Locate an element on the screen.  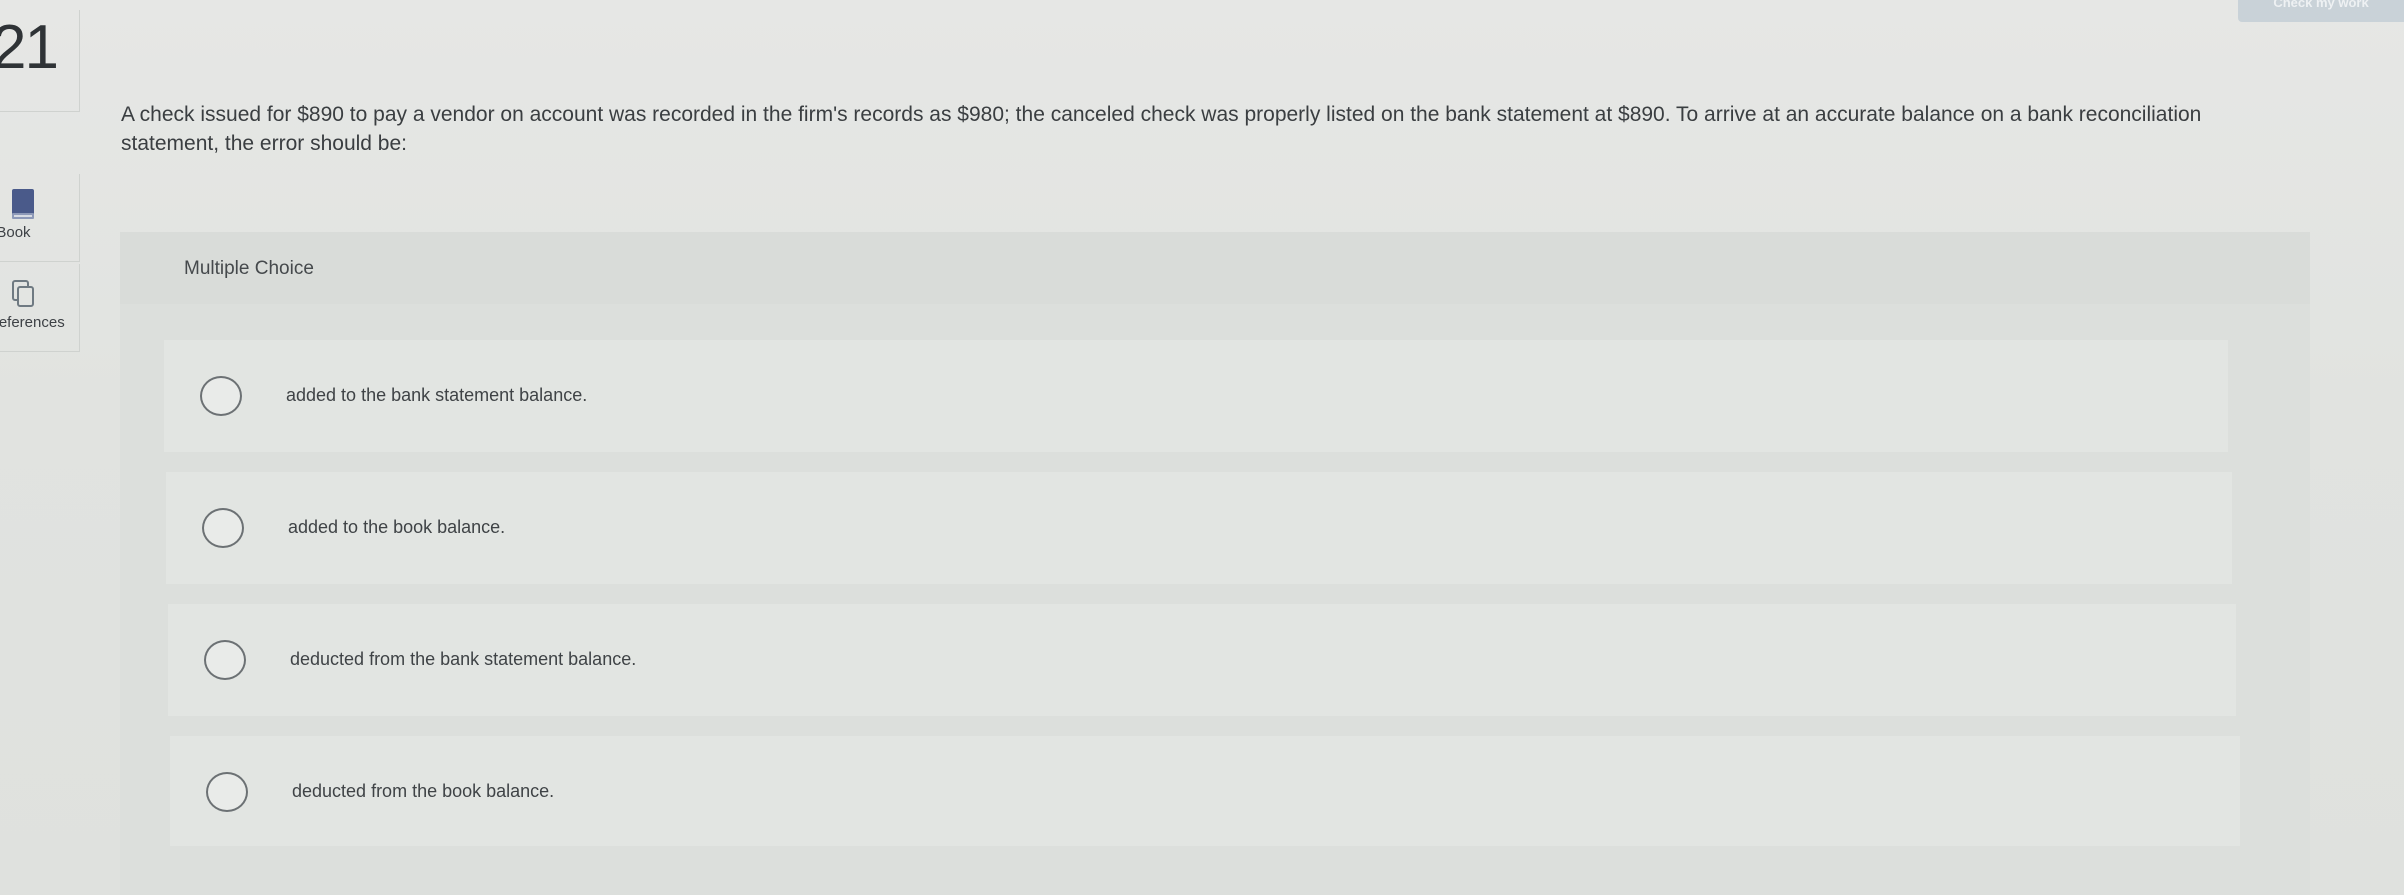
choice-label: deducted from the book balance. is located at coordinates (423, 791).